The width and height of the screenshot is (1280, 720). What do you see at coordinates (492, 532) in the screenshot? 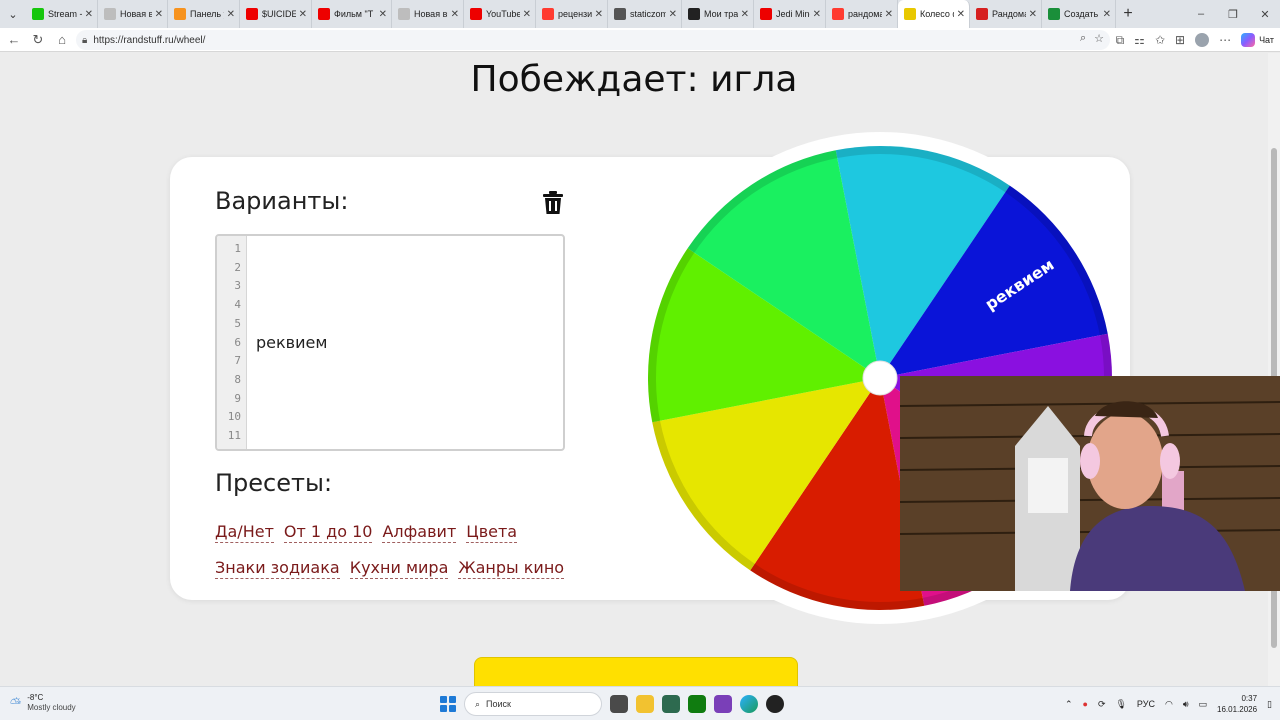
I see `preset-link: Цвета` at bounding box center [492, 532].